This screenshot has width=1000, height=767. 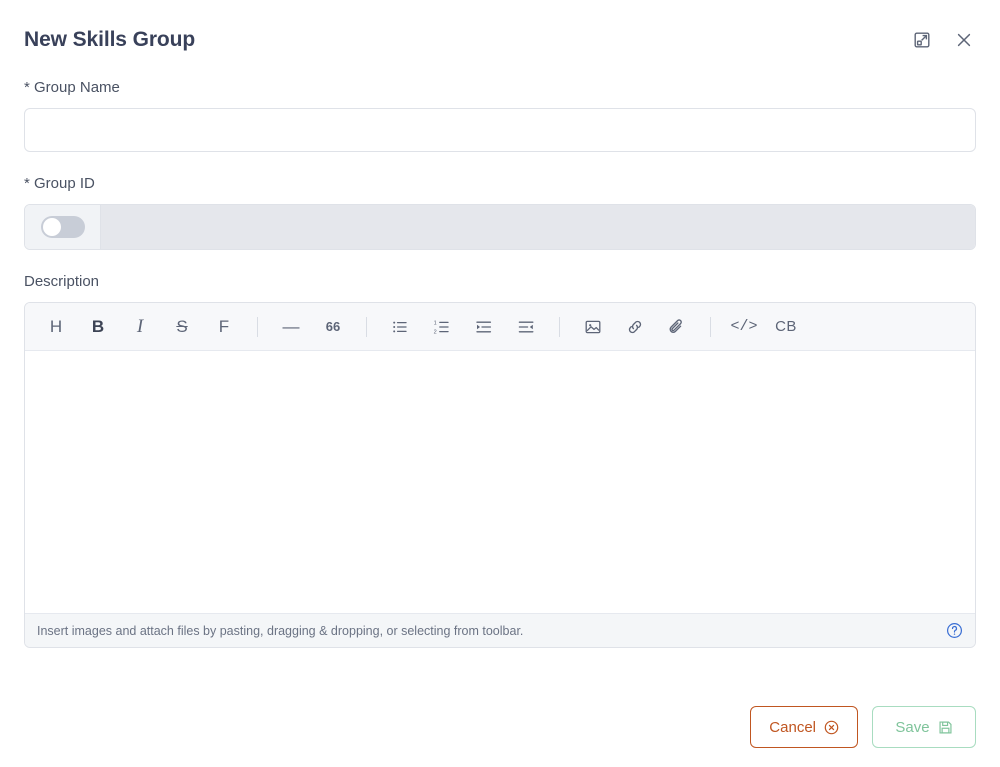 I want to click on editor-toolbar: H B I S F —66 1 2 </> CB, so click(x=500, y=327).